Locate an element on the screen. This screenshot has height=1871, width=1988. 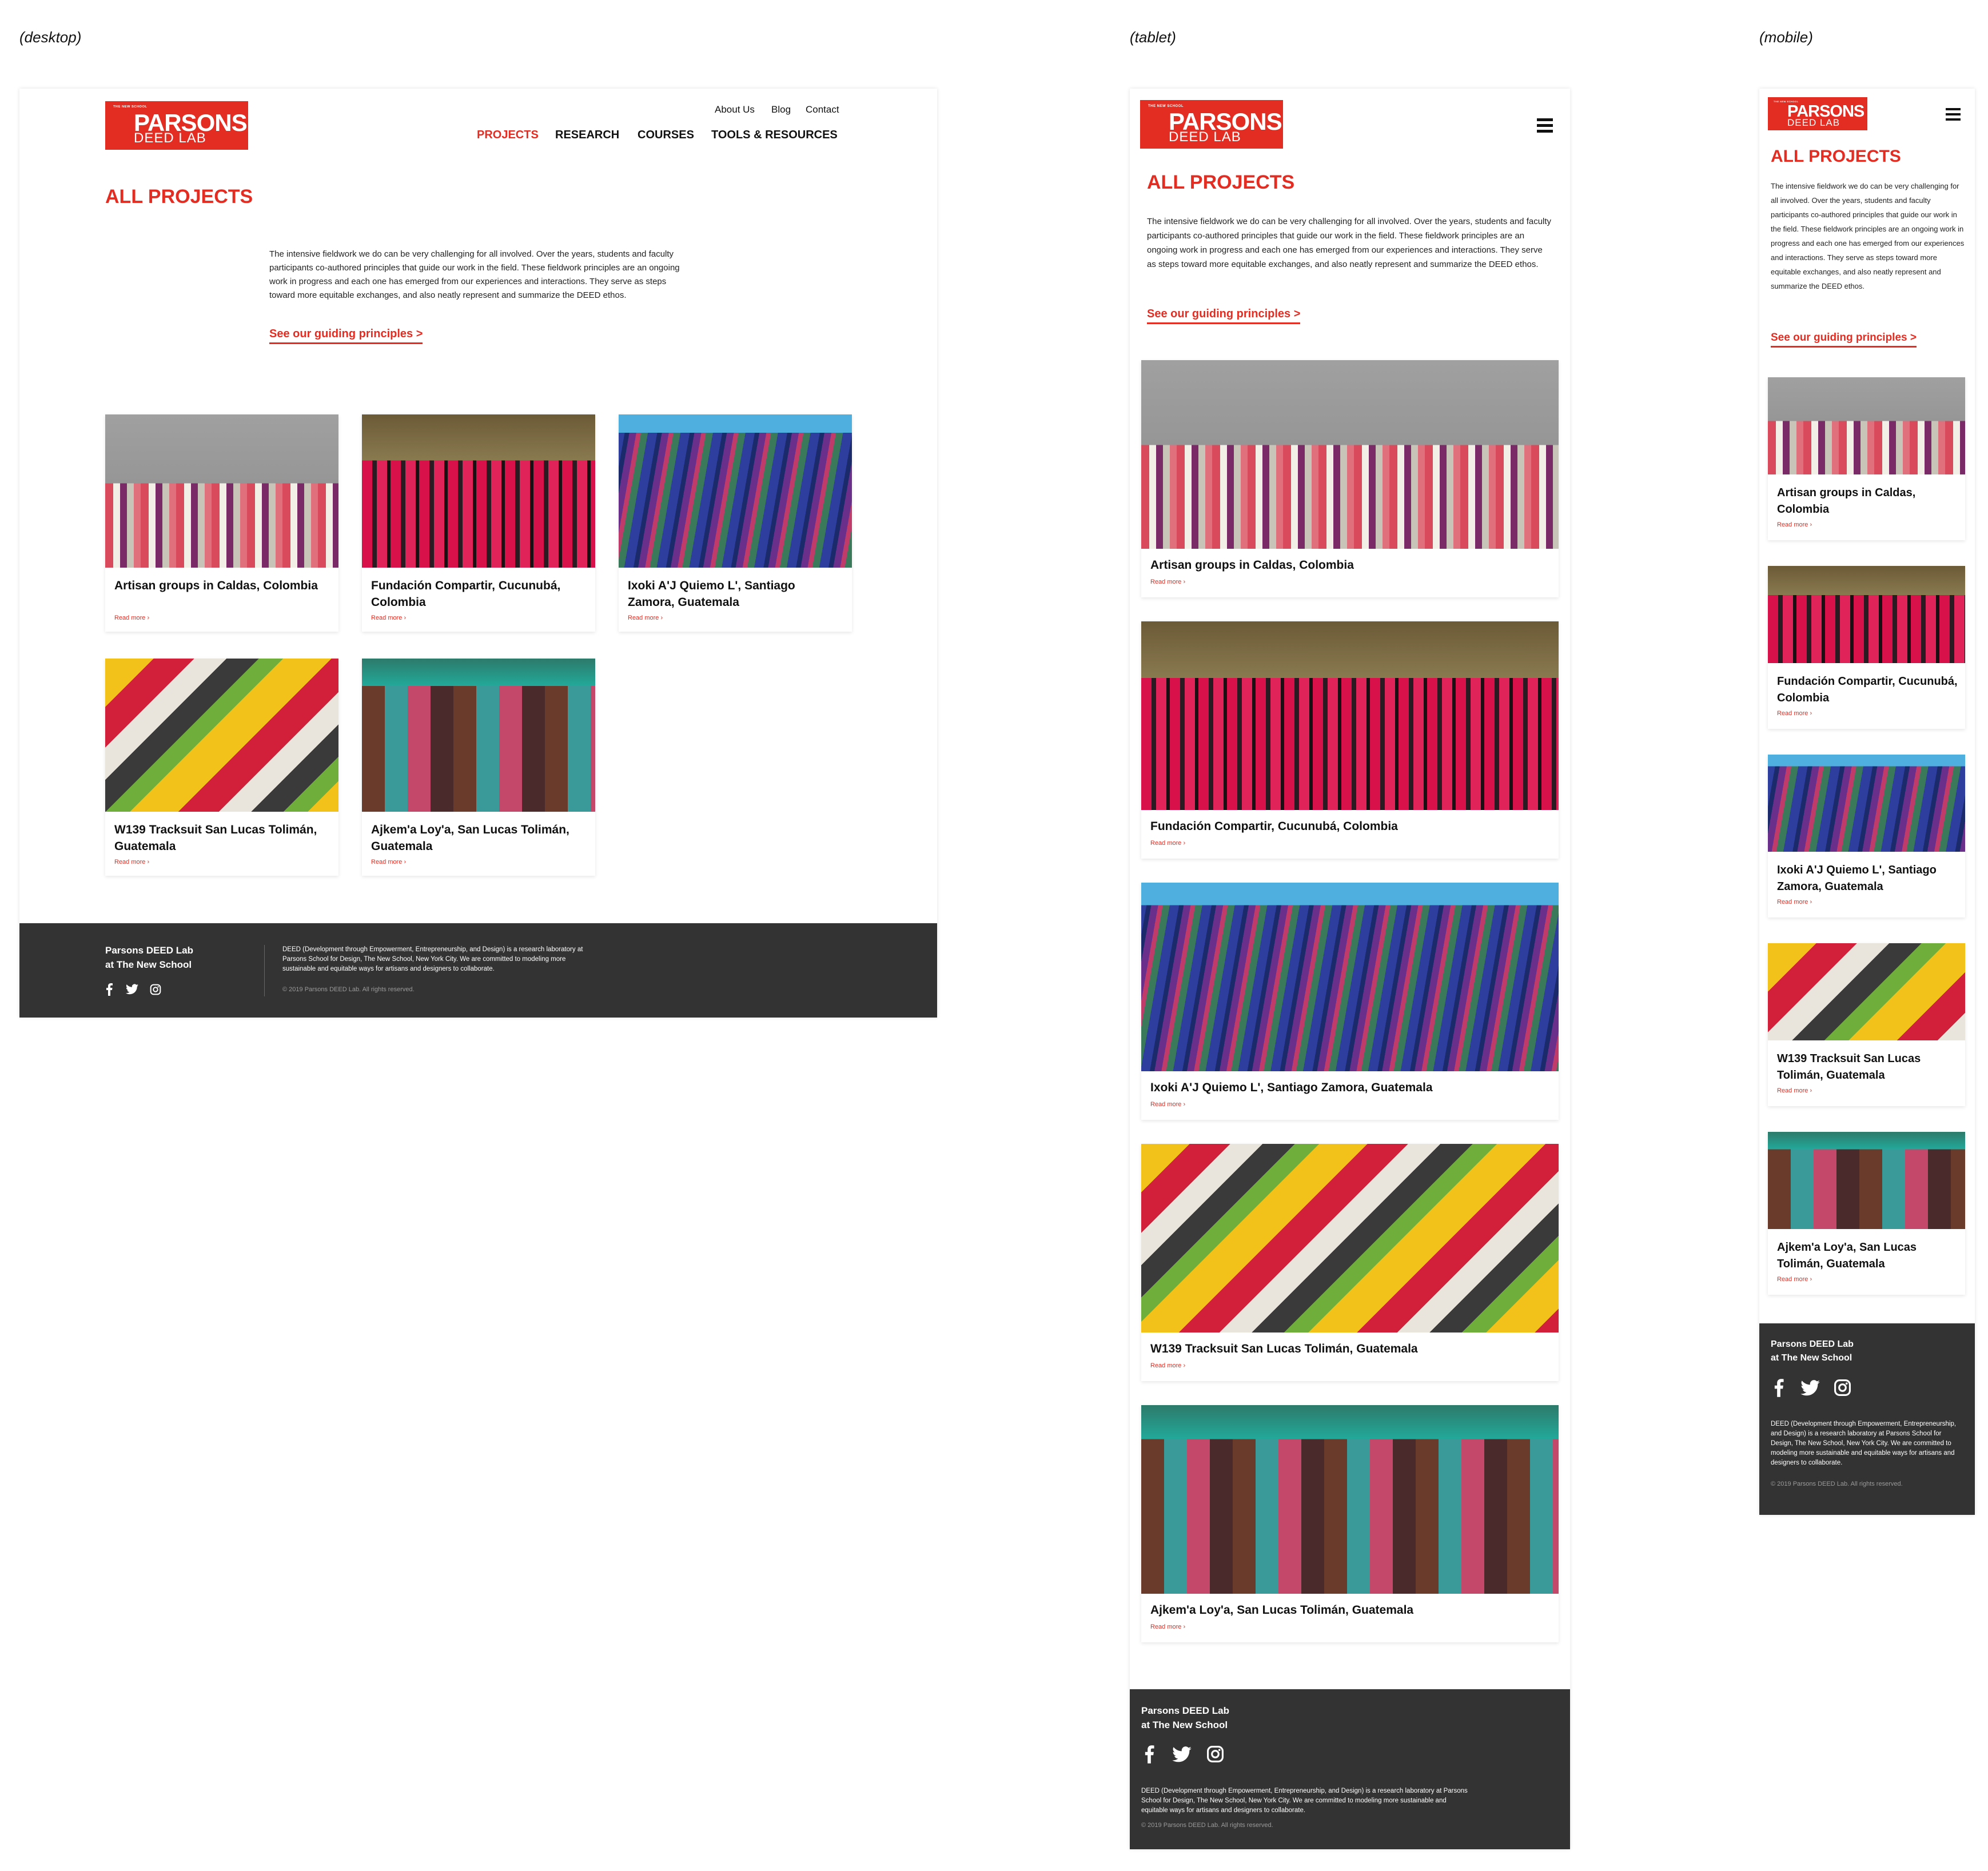
nav-tools-resources: TOOLS & RESOURCES is located at coordinates (774, 135).